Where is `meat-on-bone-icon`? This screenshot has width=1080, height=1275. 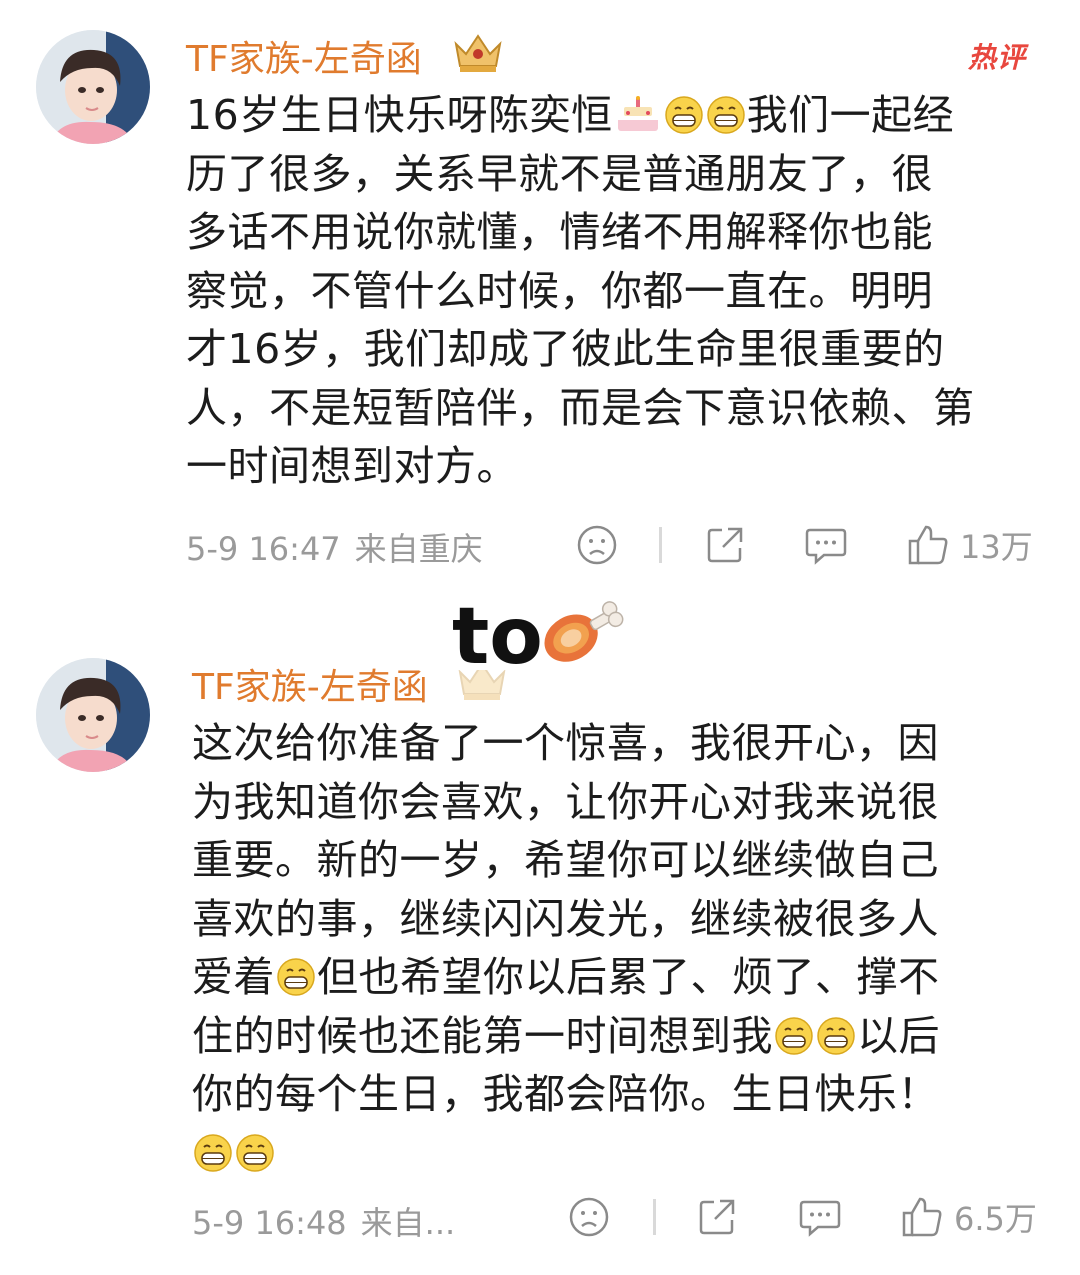 meat-on-bone-icon is located at coordinates (584, 631).